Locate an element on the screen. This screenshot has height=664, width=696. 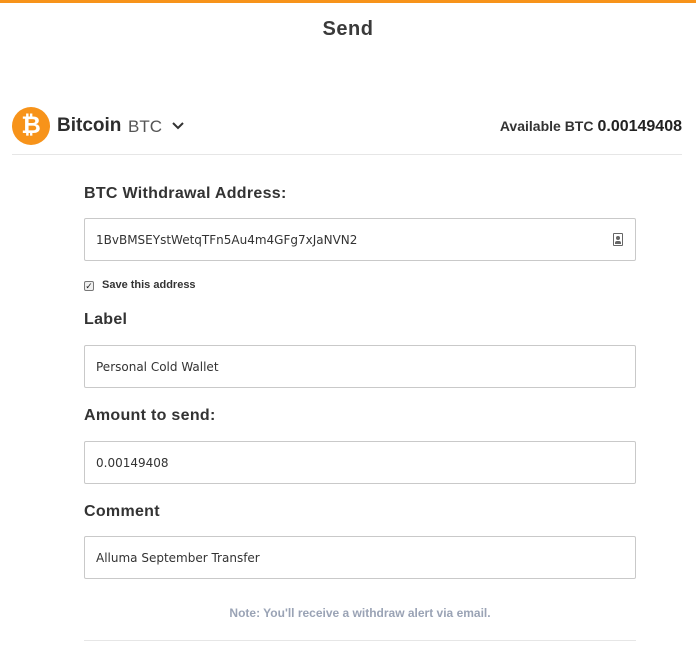
address-field-box is located at coordinates (360, 239).